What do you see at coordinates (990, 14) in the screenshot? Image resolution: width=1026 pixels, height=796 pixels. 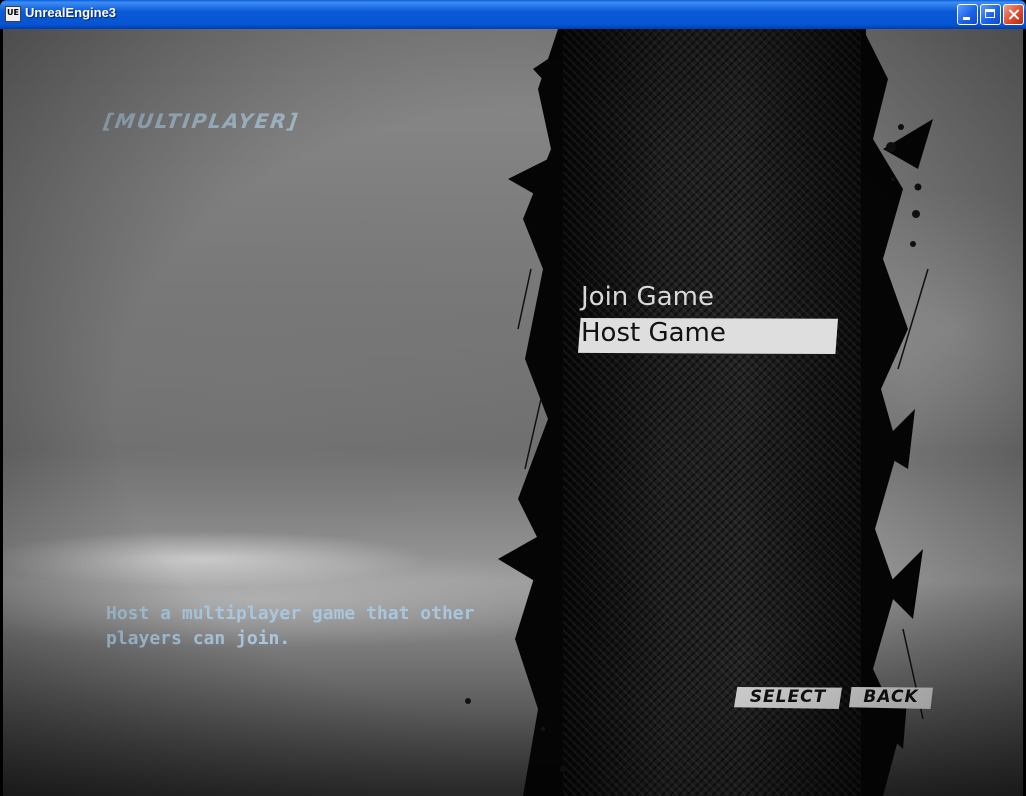 I see `maximize-button` at bounding box center [990, 14].